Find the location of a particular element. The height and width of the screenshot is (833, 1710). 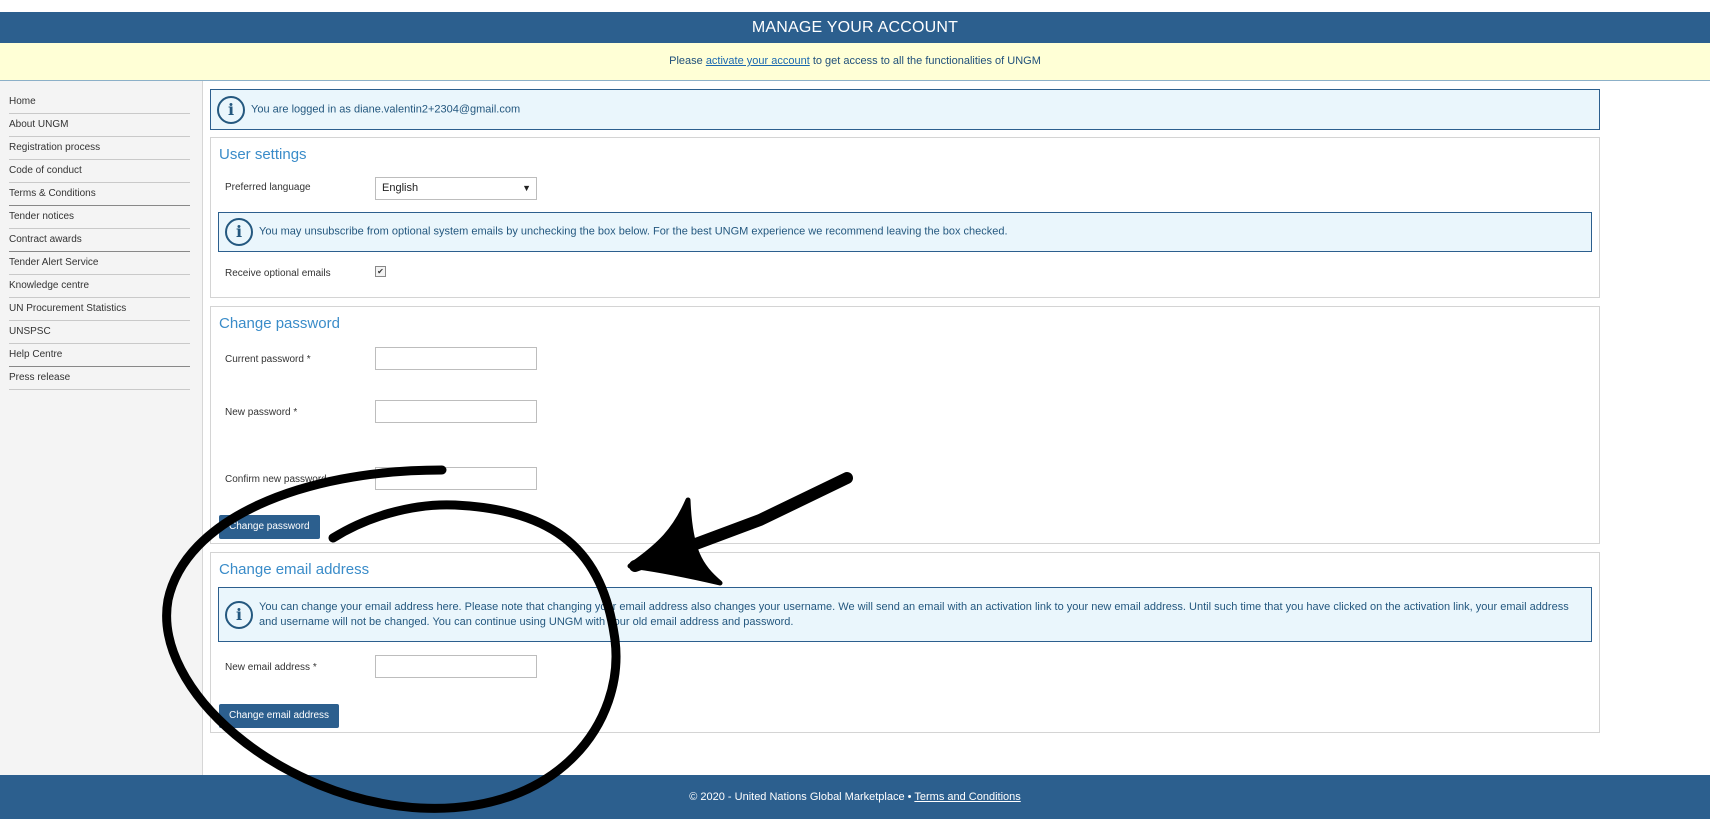

new-email-input is located at coordinates (456, 666).